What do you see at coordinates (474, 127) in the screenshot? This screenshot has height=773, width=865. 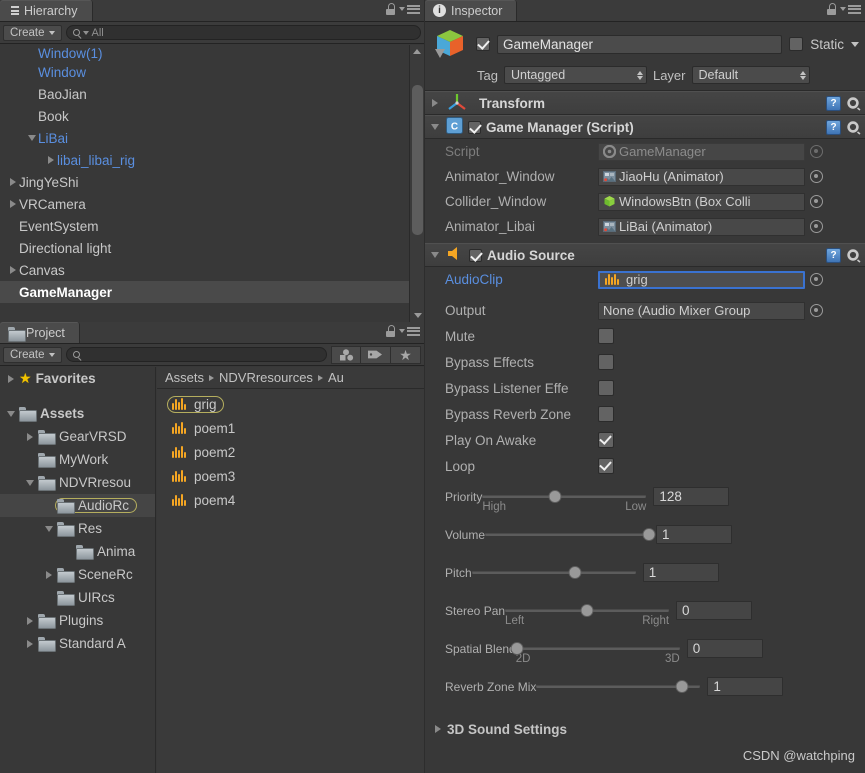 I see `script-enabled-checkbox` at bounding box center [474, 127].